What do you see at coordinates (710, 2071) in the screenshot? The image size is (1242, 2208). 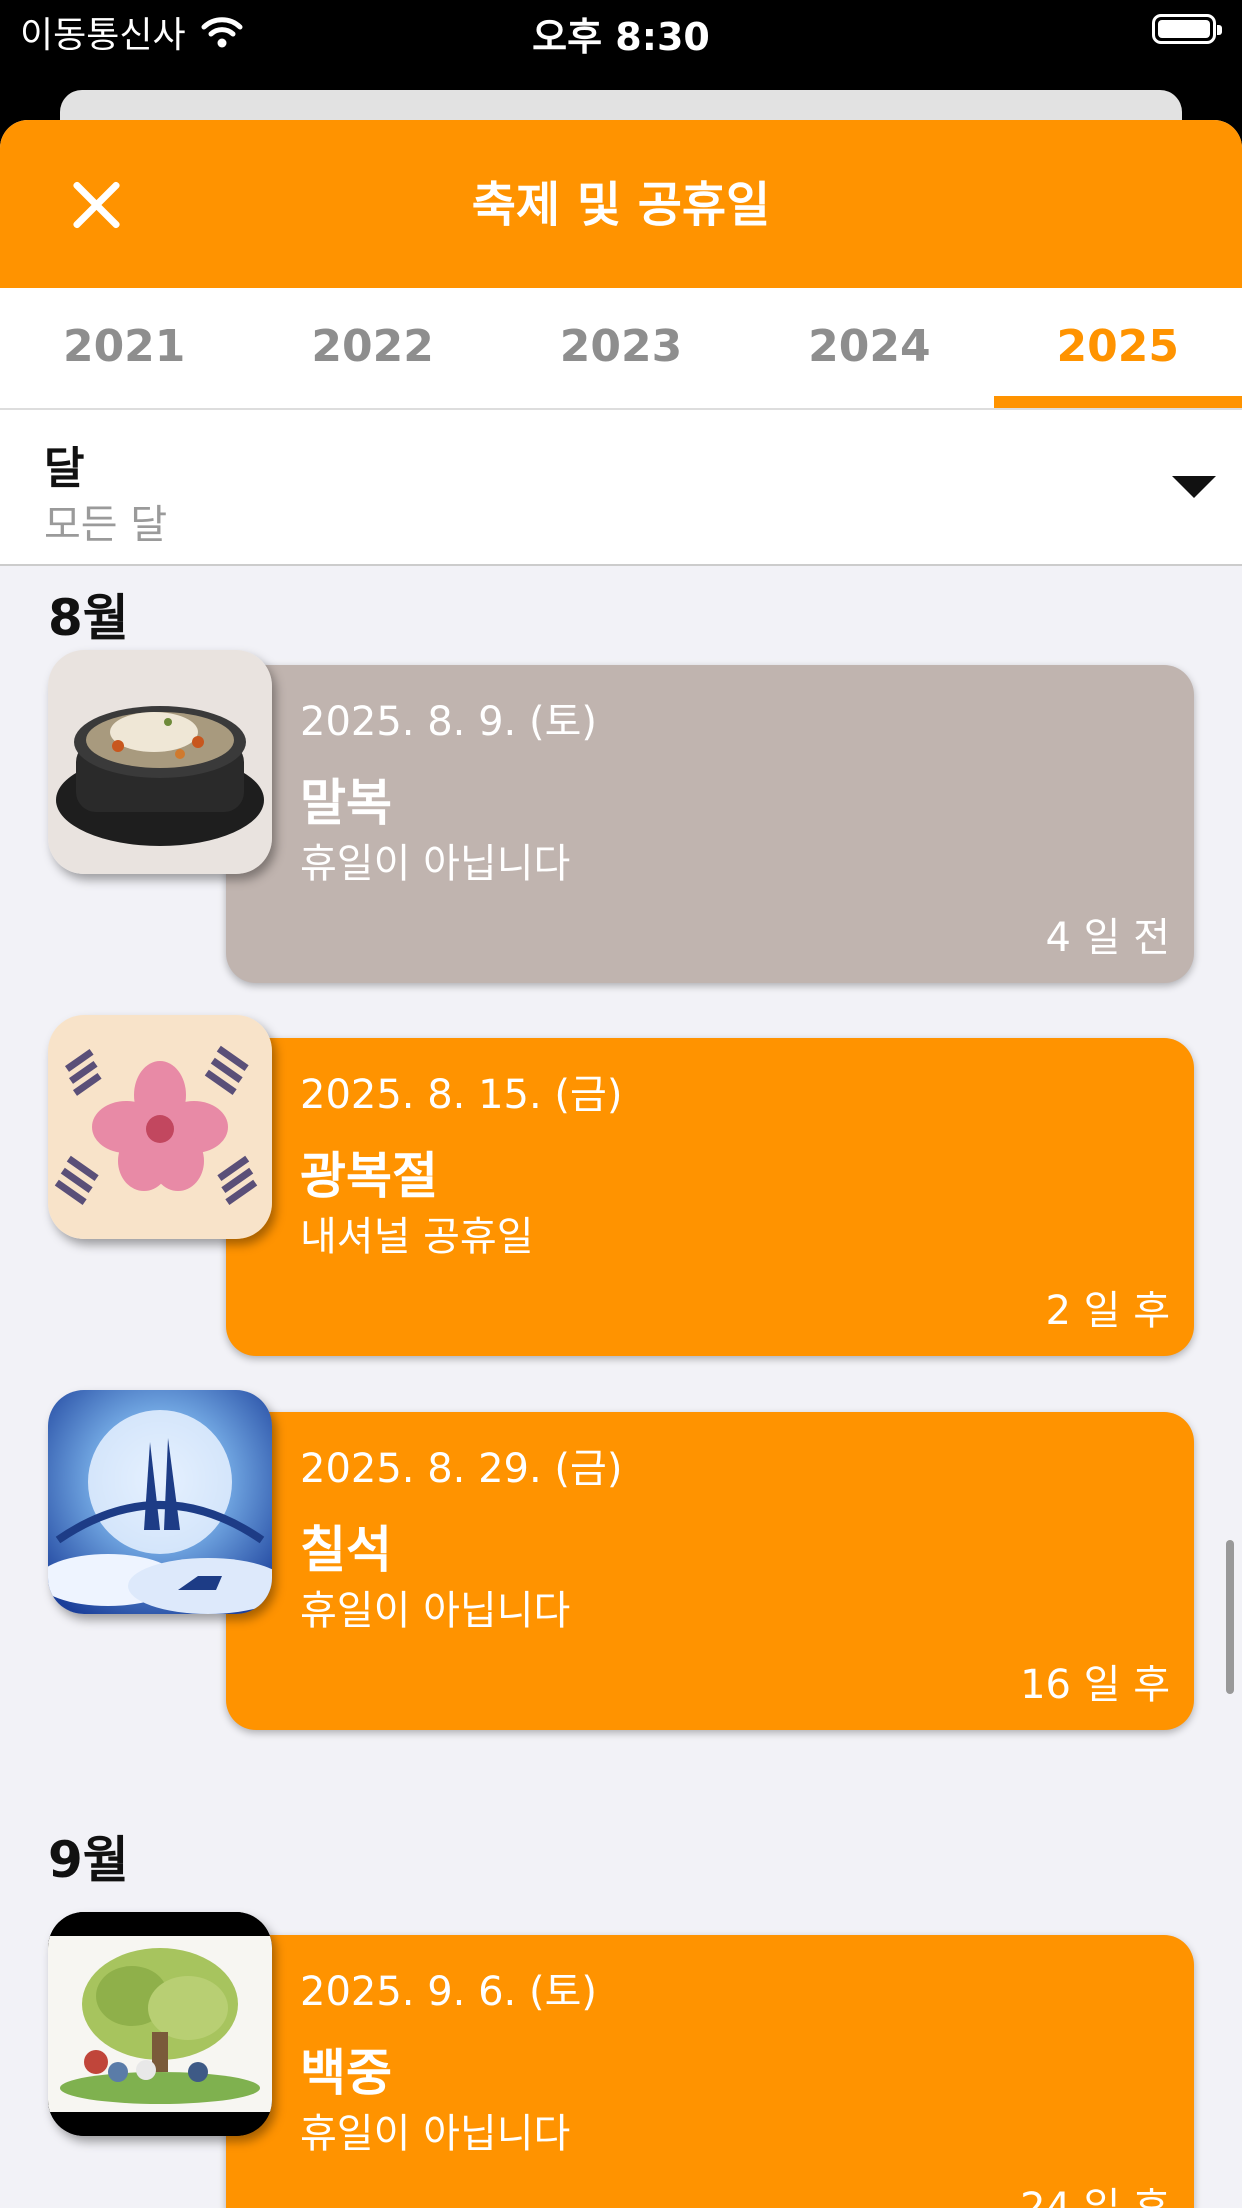 I see `event-card: 2025. 9. 6. (토) 백중 휴일이 아닙니다 24 일 후` at bounding box center [710, 2071].